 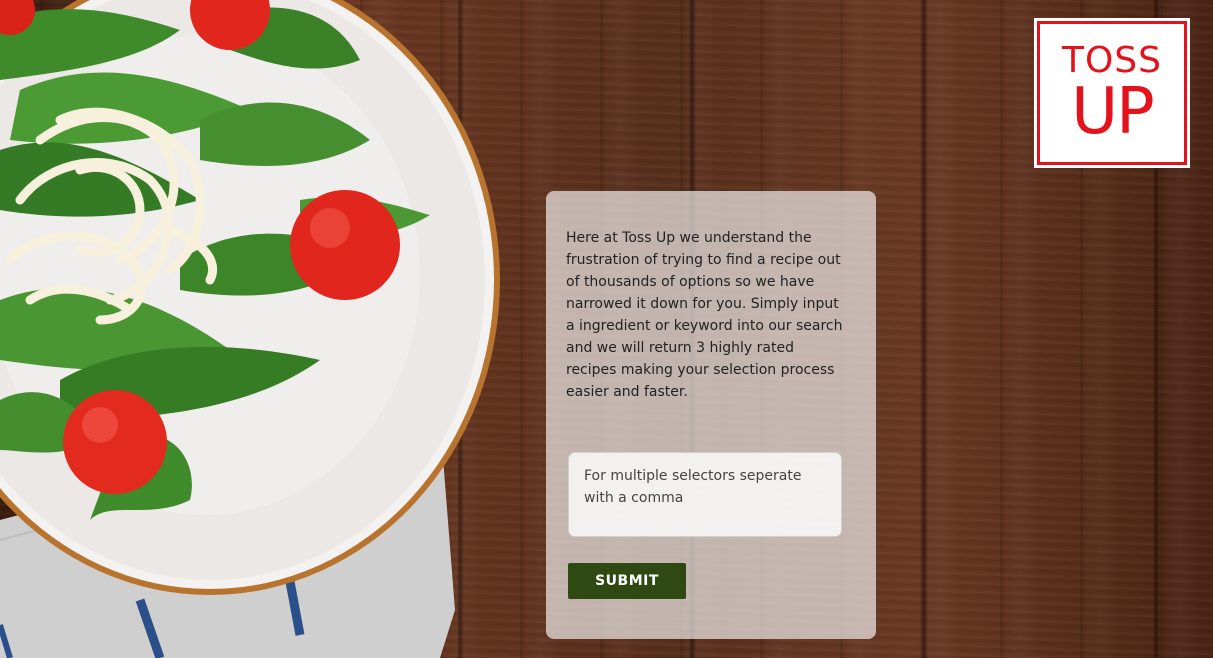 I want to click on search-input, so click(x=705, y=494).